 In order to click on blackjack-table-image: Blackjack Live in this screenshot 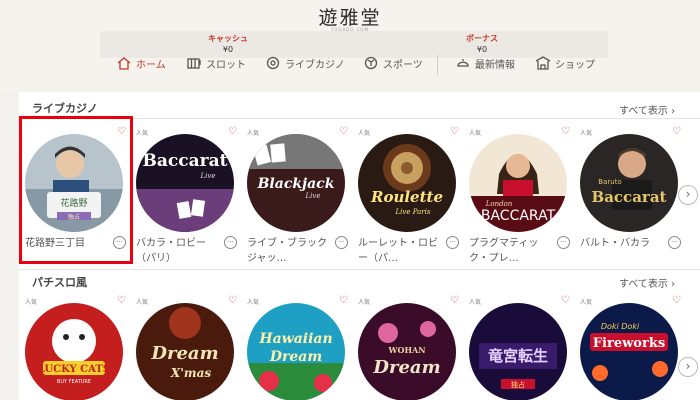, I will do `click(296, 183)`.